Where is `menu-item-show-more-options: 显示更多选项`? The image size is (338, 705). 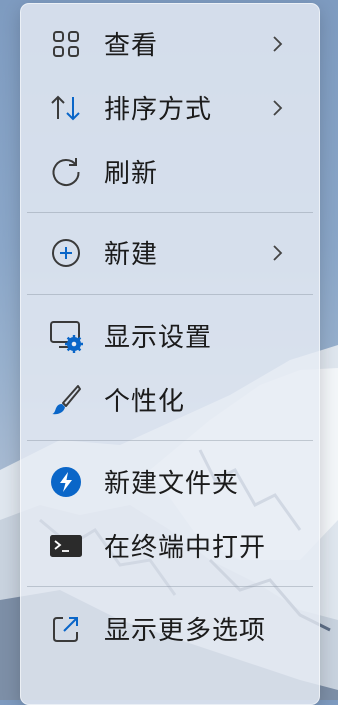 menu-item-show-more-options: 显示更多选项 is located at coordinates (170, 629).